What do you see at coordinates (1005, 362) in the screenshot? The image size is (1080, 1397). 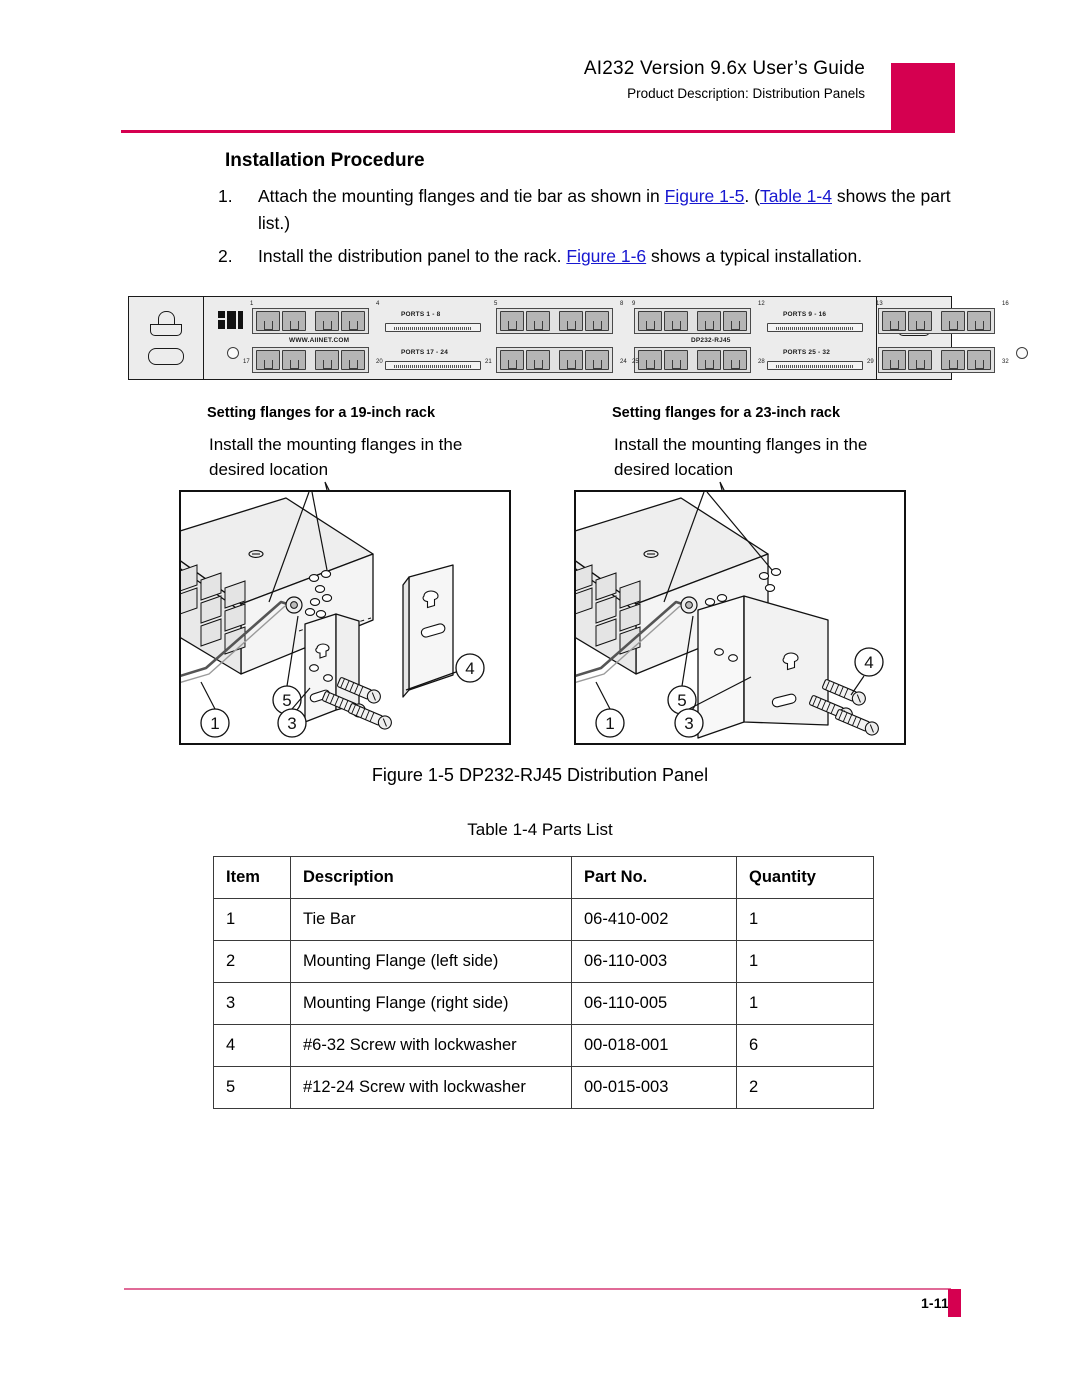 I see `port-number: 32` at bounding box center [1005, 362].